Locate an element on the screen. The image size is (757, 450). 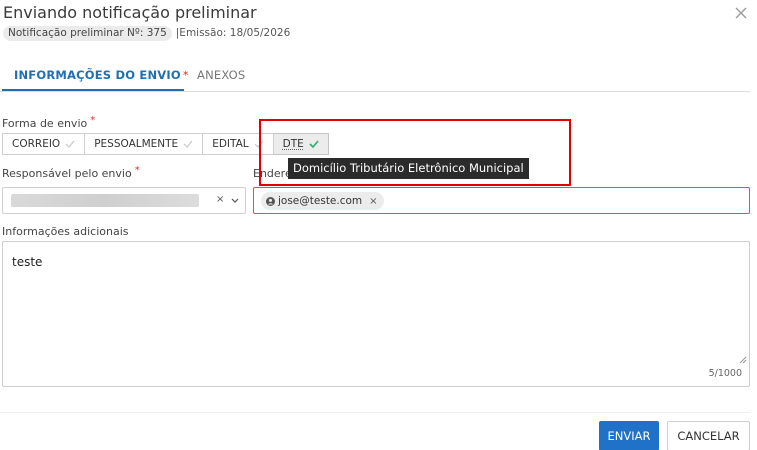
tab-anexos: ANEXOS is located at coordinates (221, 75).